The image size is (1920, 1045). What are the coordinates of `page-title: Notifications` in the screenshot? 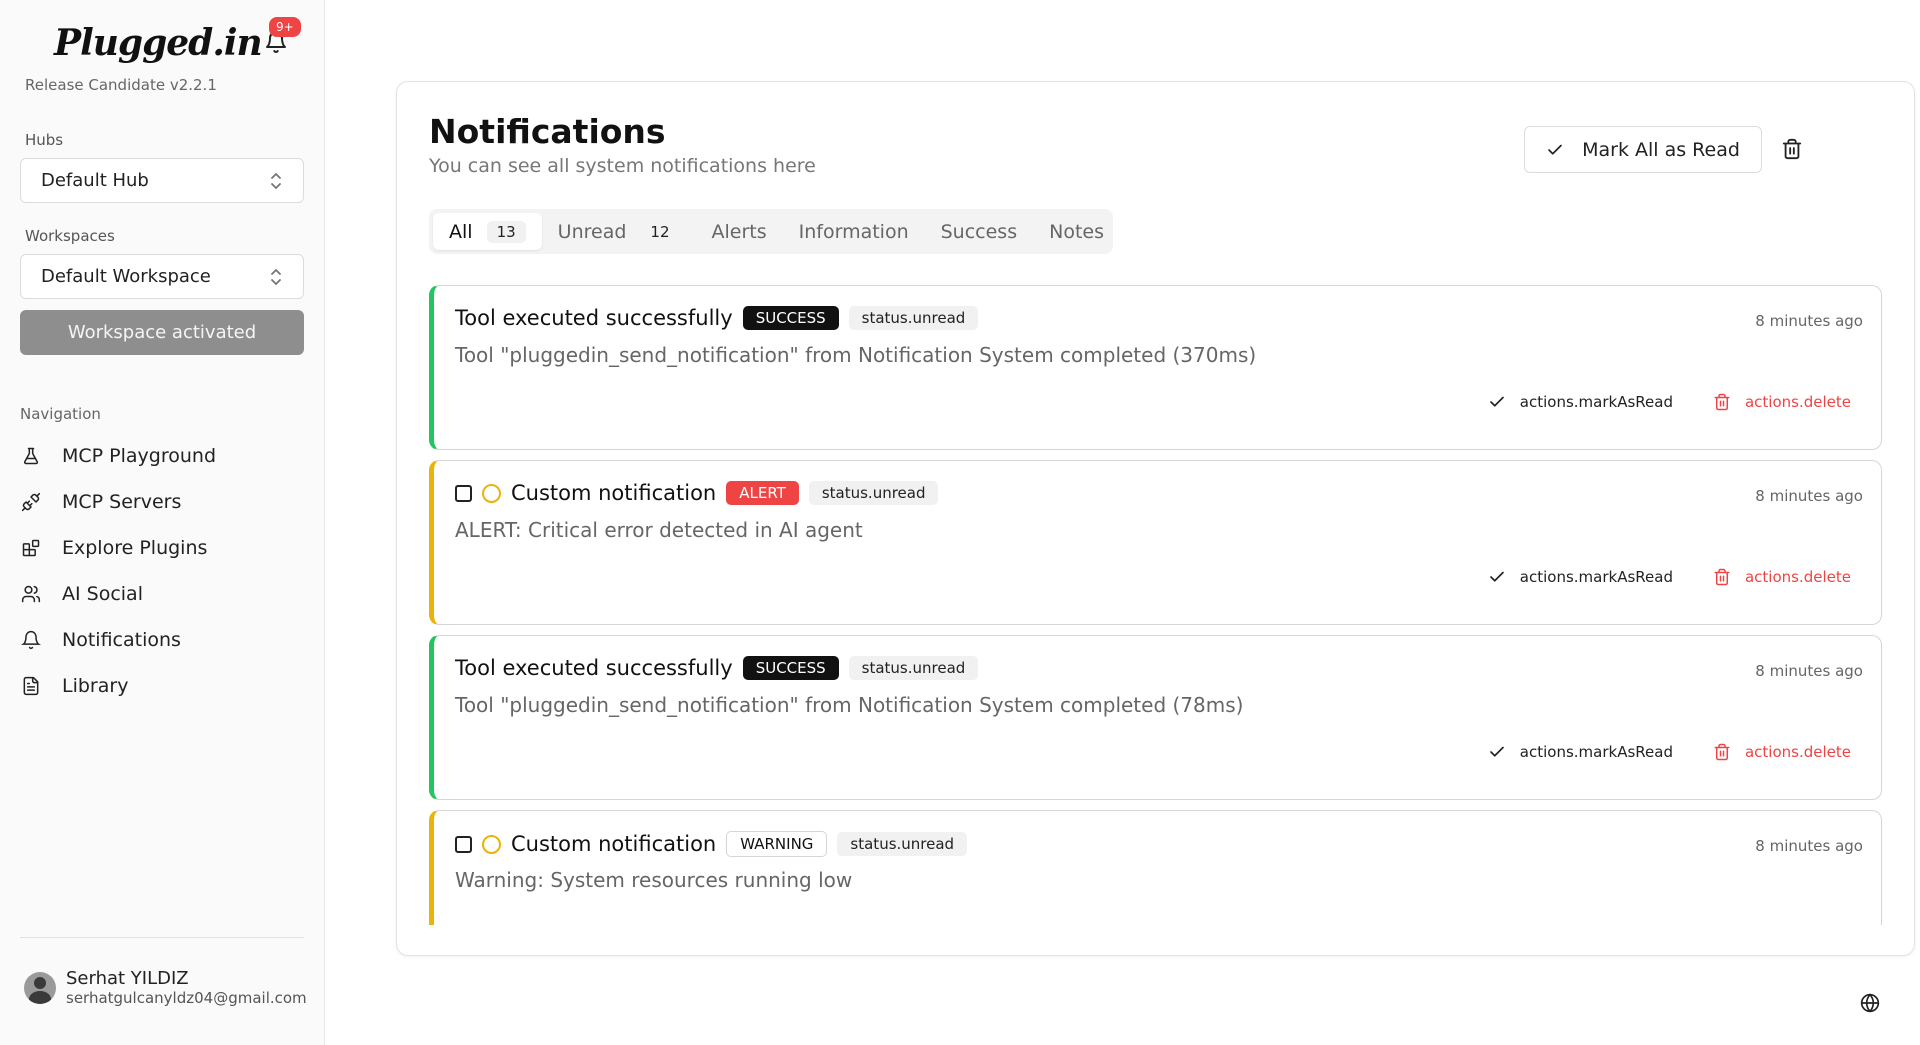 It's located at (547, 131).